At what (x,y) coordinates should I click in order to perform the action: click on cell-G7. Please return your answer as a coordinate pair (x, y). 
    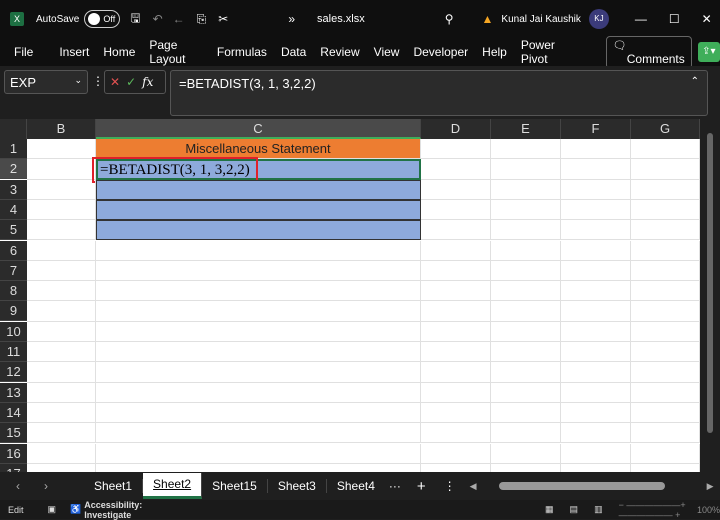
    Looking at the image, I should click on (665, 271).